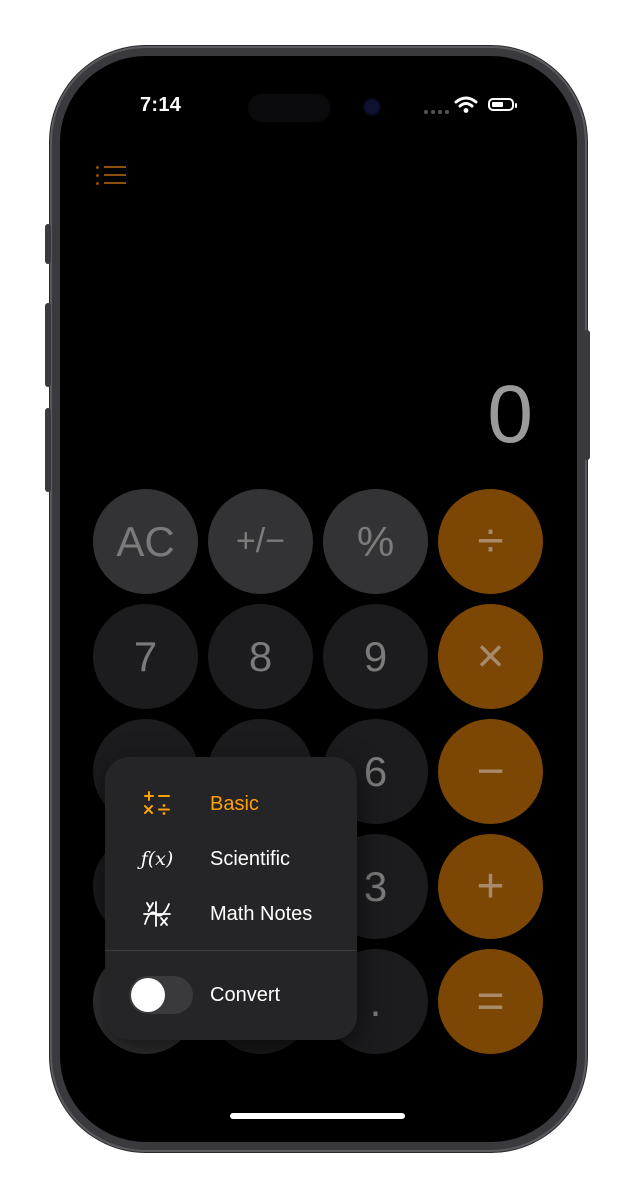 The width and height of the screenshot is (635, 1200). I want to click on home-indicator, so click(317, 1116).